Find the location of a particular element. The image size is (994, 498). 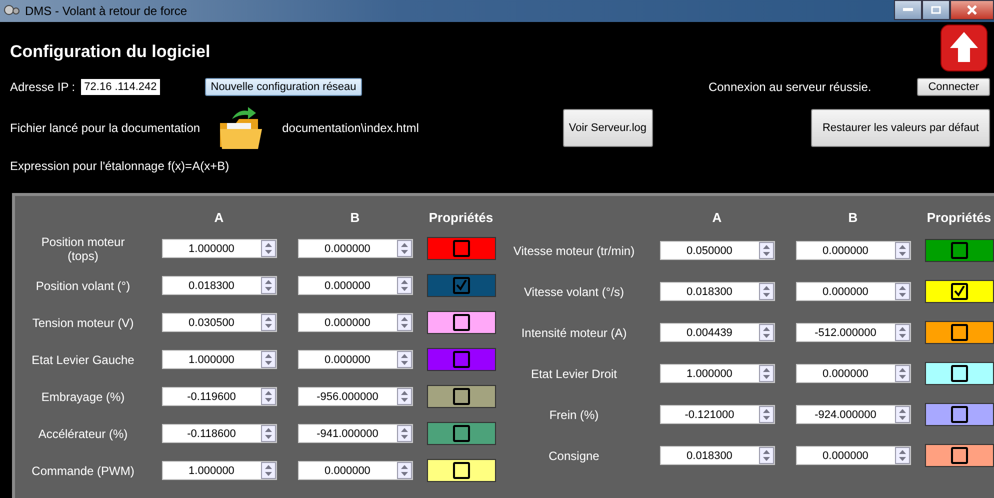

folder-icon is located at coordinates (241, 128).